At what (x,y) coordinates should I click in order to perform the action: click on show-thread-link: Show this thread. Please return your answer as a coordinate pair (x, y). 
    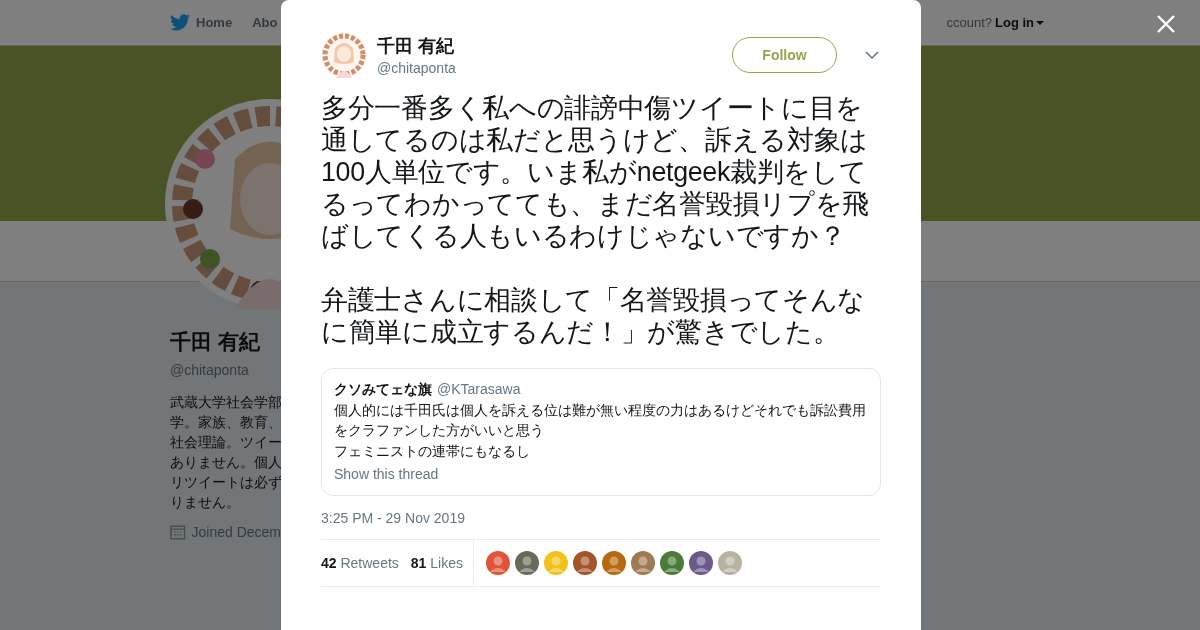
    Looking at the image, I should click on (386, 474).